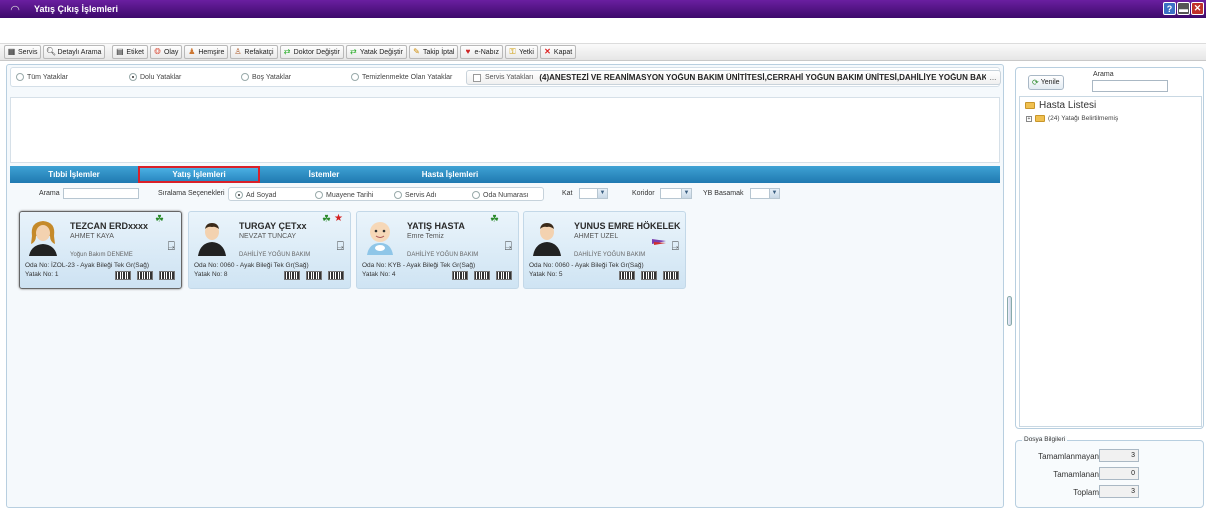  What do you see at coordinates (120, 51) in the screenshot?
I see `label-icon: ▤` at bounding box center [120, 51].